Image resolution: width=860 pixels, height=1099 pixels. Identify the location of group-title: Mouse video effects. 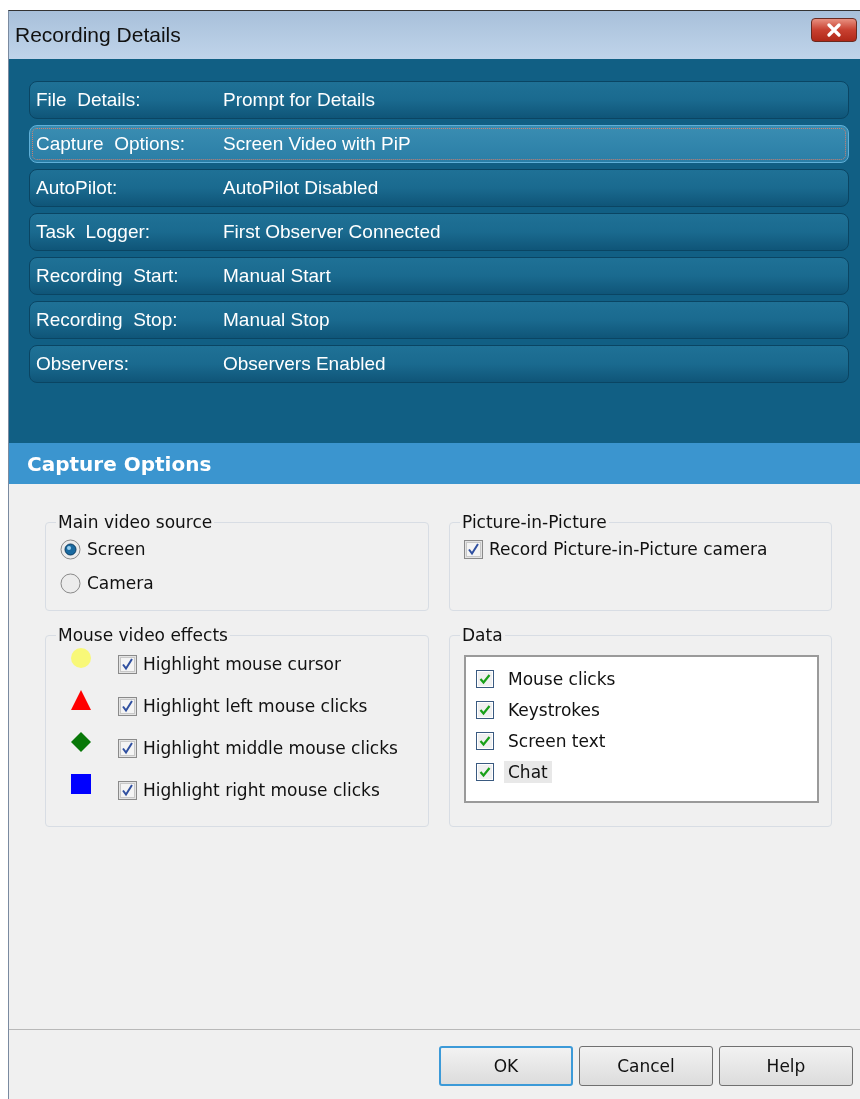
(143, 635).